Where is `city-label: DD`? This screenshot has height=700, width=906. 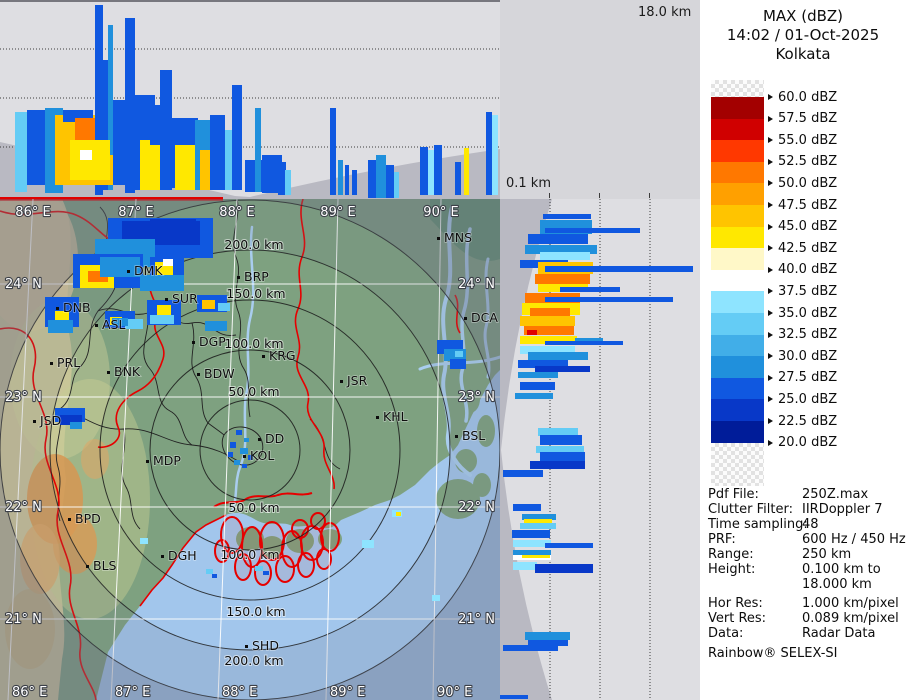
city-label: DD is located at coordinates (274, 438).